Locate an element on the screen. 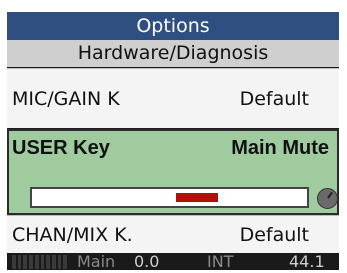  user-key-slider is located at coordinates (169, 197).